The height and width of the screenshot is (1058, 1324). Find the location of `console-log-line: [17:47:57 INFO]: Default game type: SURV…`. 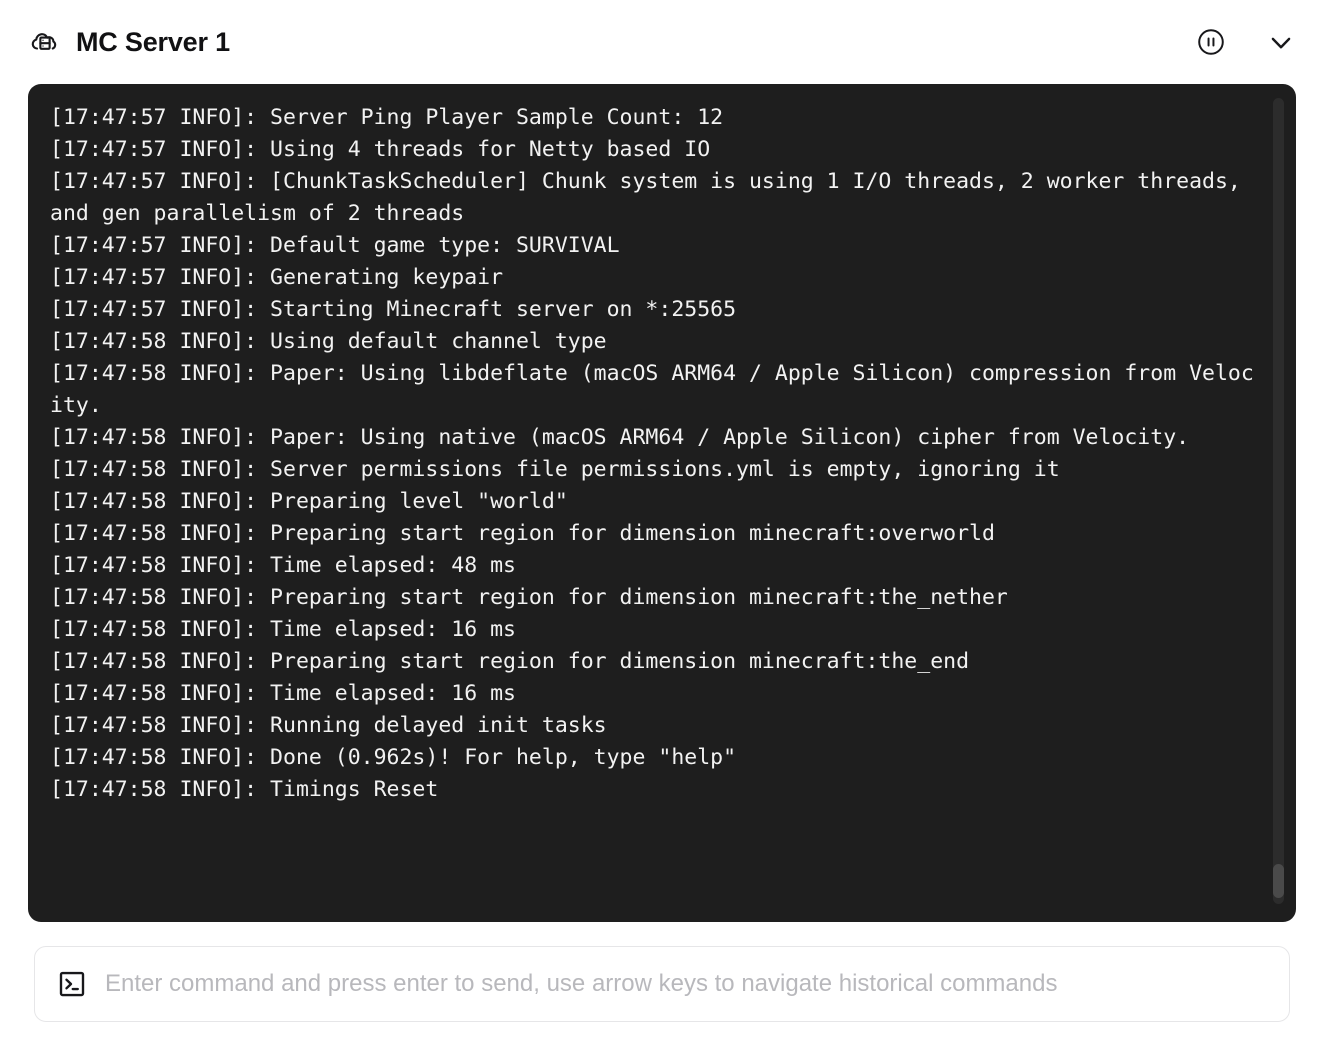

console-log-line: [17:47:57 INFO]: Default game type: SURV… is located at coordinates (335, 245).